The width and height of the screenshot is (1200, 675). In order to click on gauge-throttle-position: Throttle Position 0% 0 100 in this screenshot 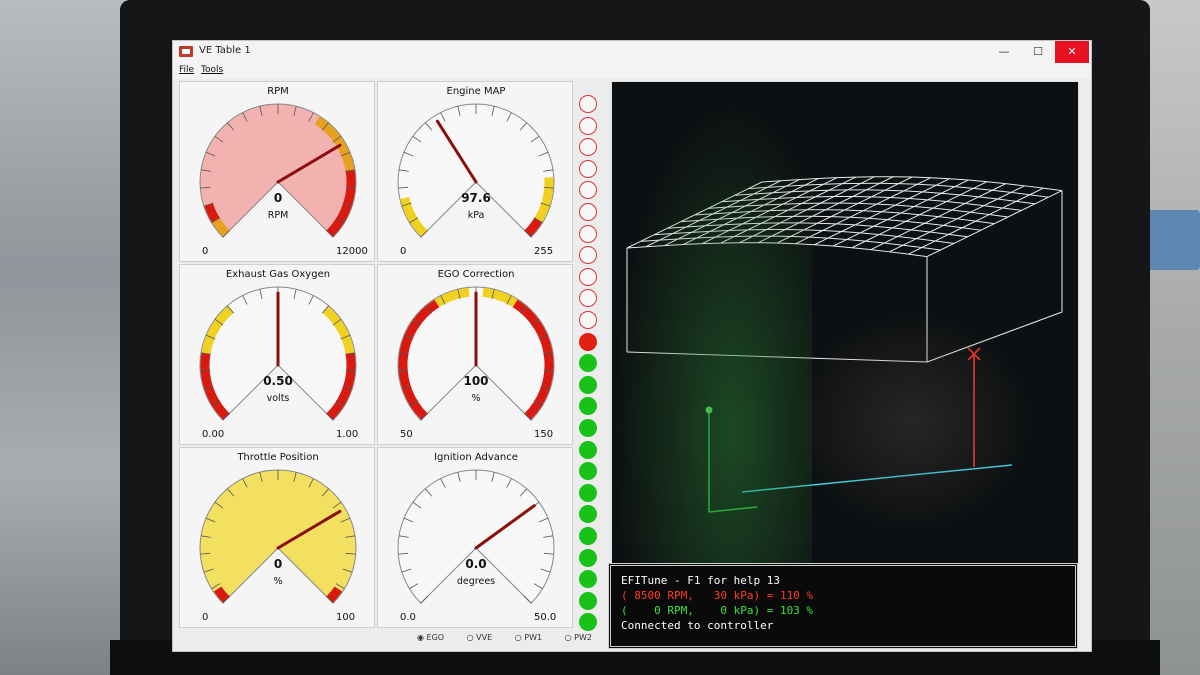, I will do `click(277, 537)`.